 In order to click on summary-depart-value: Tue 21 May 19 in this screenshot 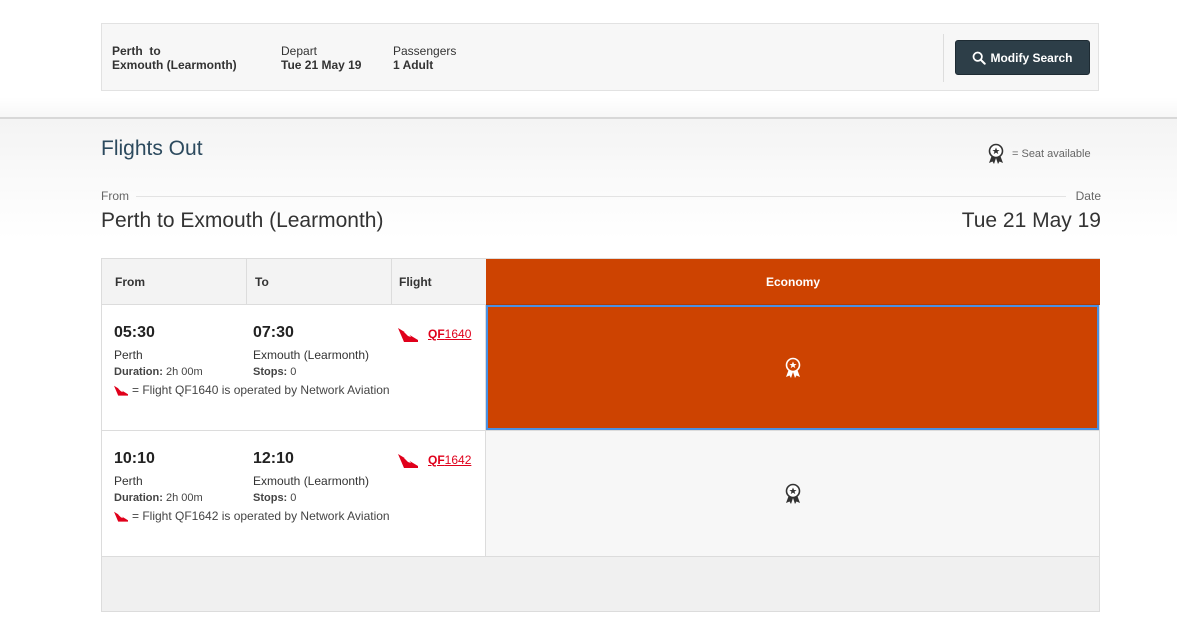, I will do `click(321, 65)`.